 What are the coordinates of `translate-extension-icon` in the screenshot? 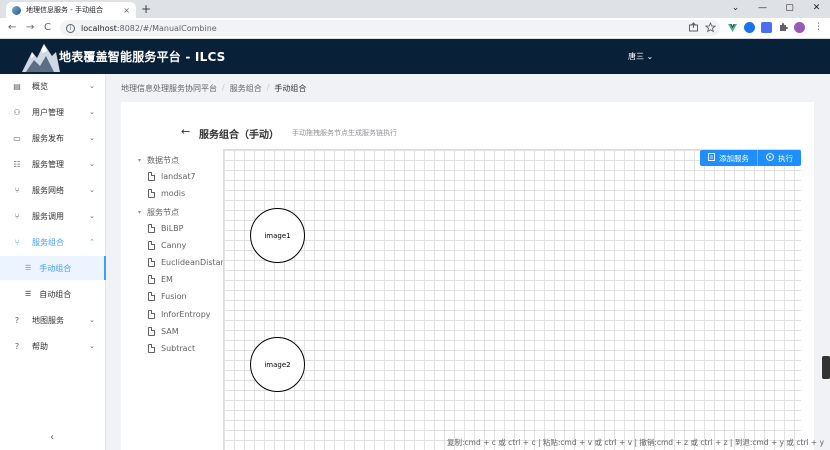 It's located at (749, 27).